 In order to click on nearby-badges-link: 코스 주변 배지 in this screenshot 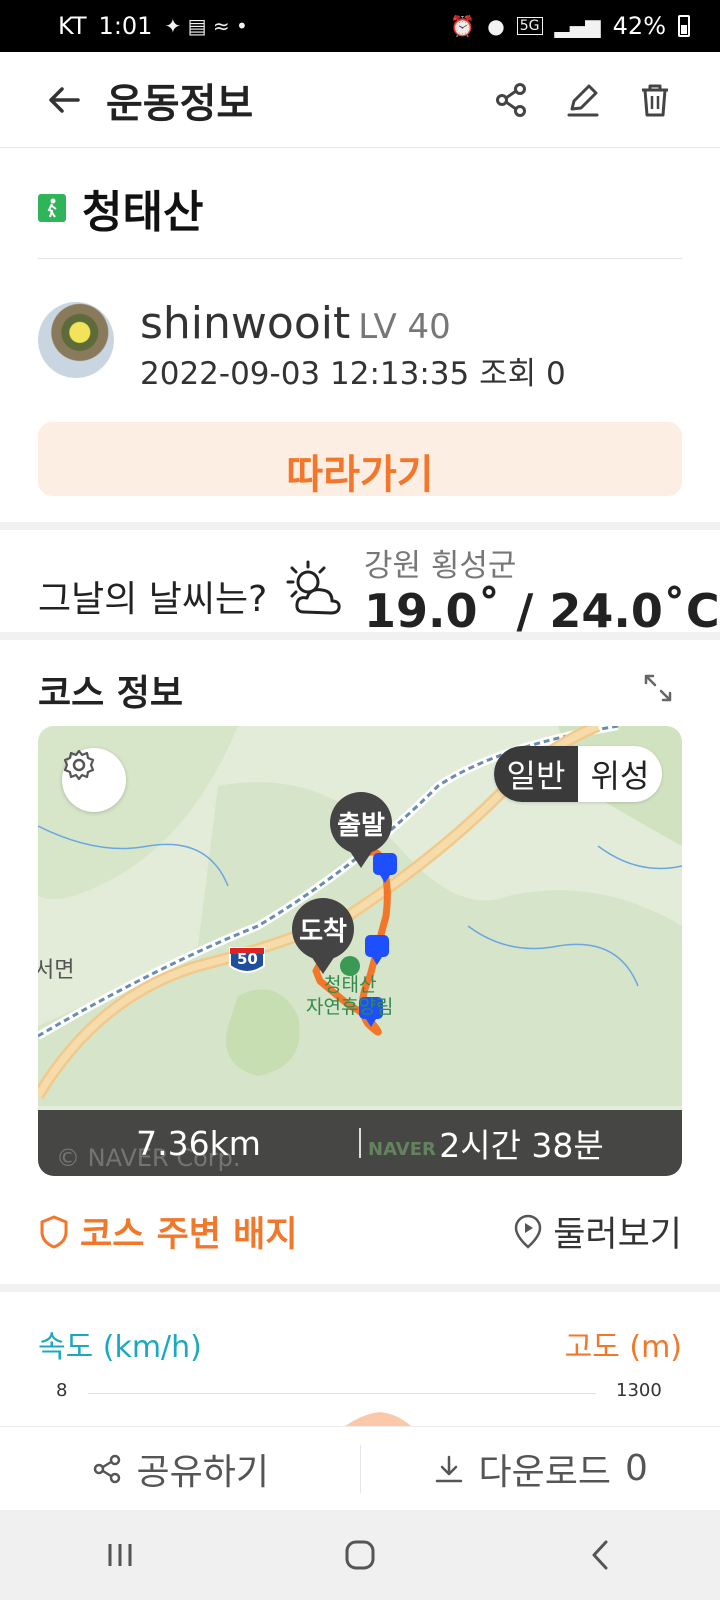, I will do `click(168, 1231)`.